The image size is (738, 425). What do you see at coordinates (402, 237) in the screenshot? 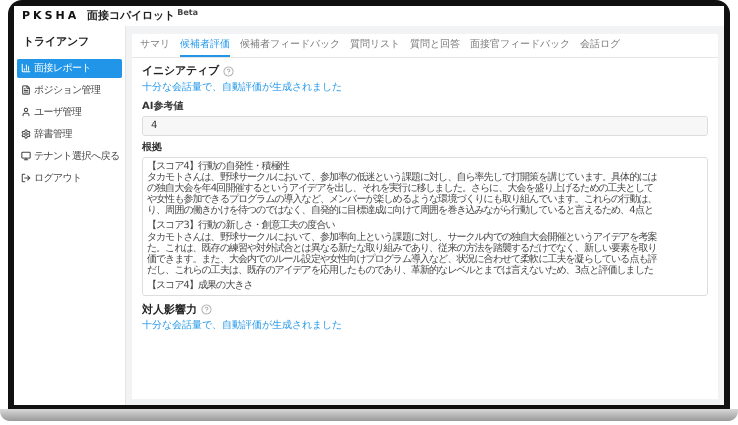
I see `text-line: タカモトさんは、野球サークルにおいて、参加率向上という課題に対し、サークル内での独自大会開催というアイデアを考案` at bounding box center [402, 237].